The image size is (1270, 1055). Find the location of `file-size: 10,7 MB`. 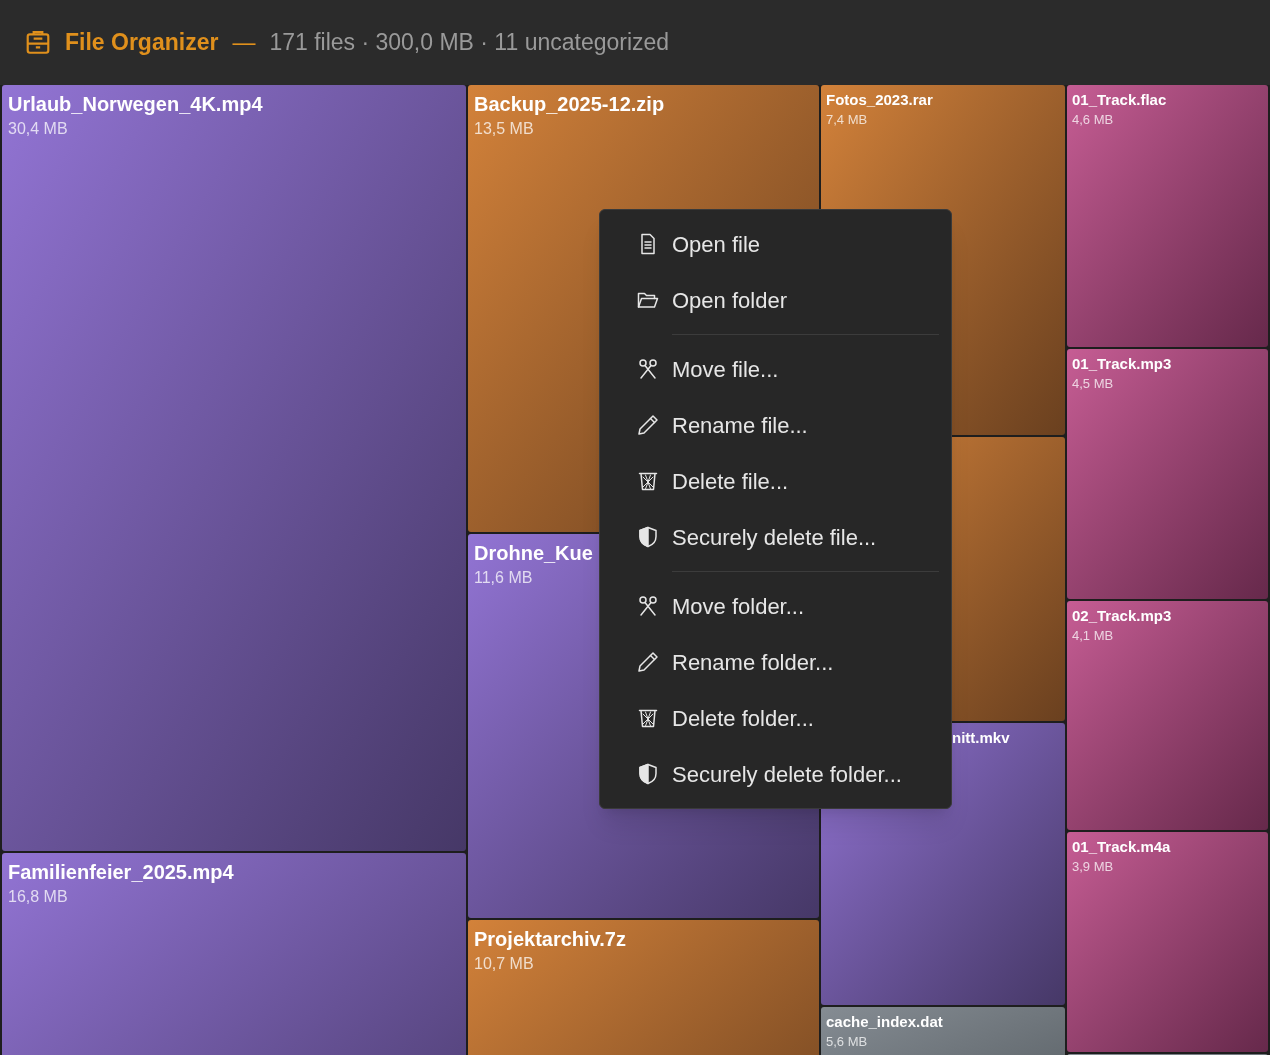

file-size: 10,7 MB is located at coordinates (504, 964).